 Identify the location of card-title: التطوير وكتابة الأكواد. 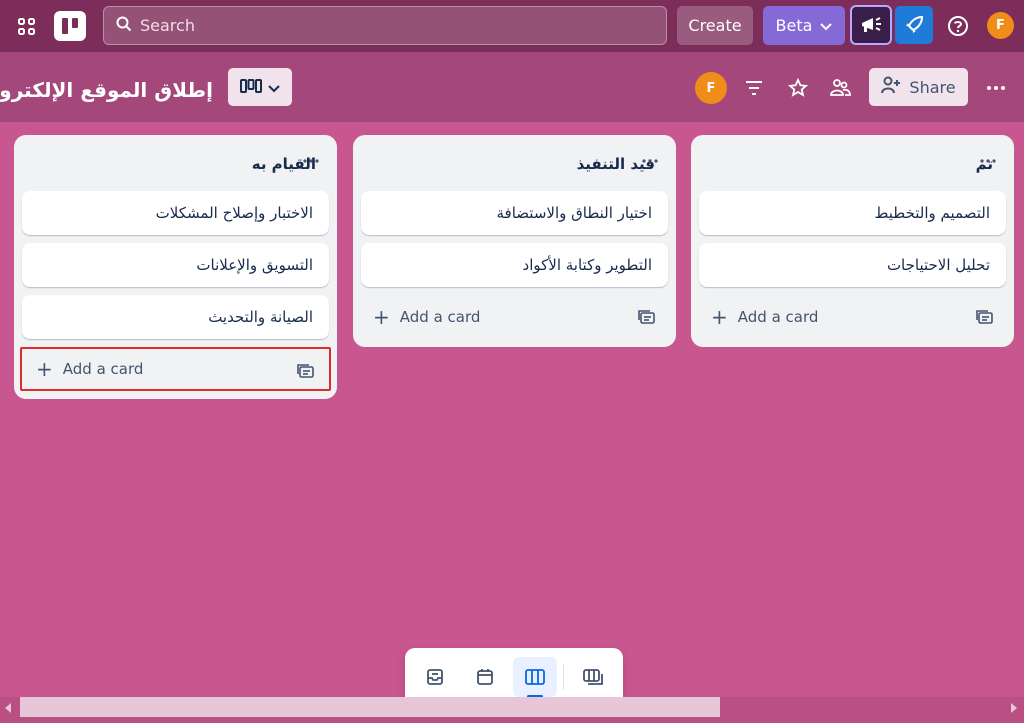
(587, 265).